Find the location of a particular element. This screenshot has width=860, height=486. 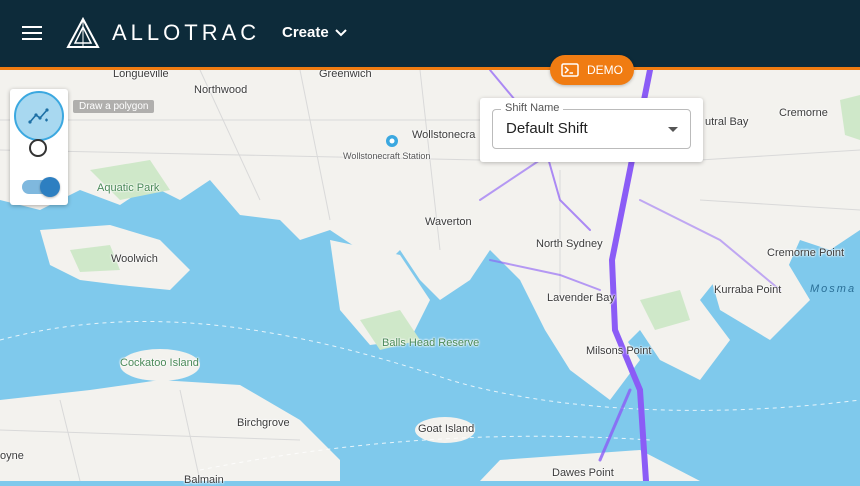

draw-tools-panel is located at coordinates (39, 147).